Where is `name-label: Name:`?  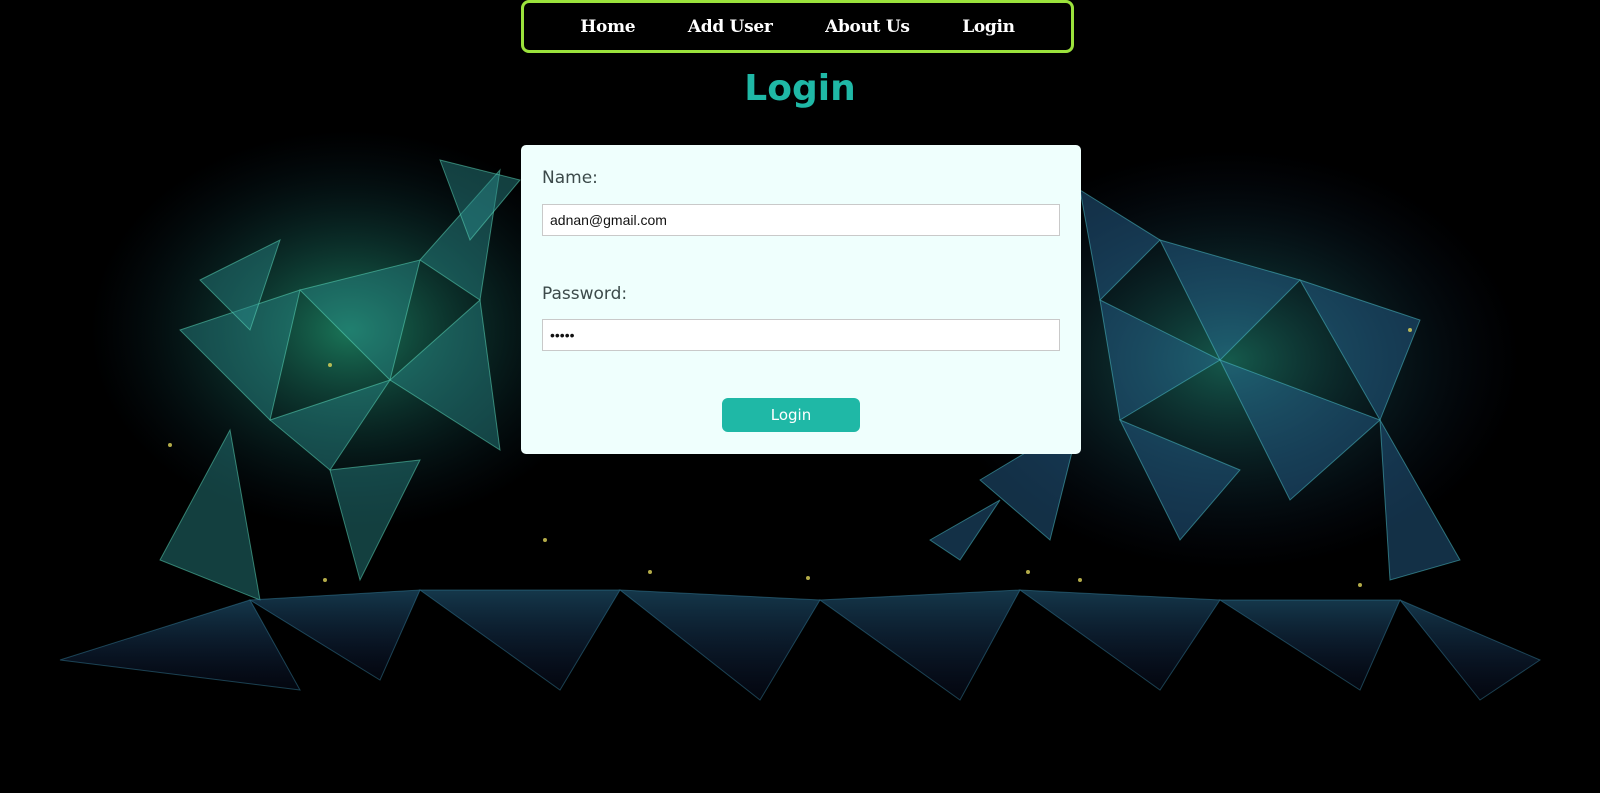 name-label: Name: is located at coordinates (570, 178).